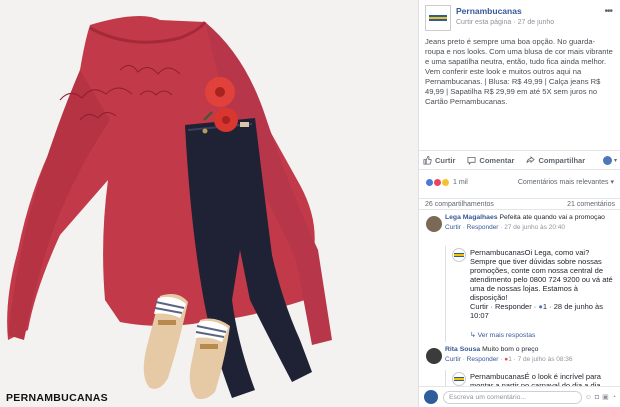  Describe the element at coordinates (607, 160) in the screenshot. I see `globe-icon` at that location.